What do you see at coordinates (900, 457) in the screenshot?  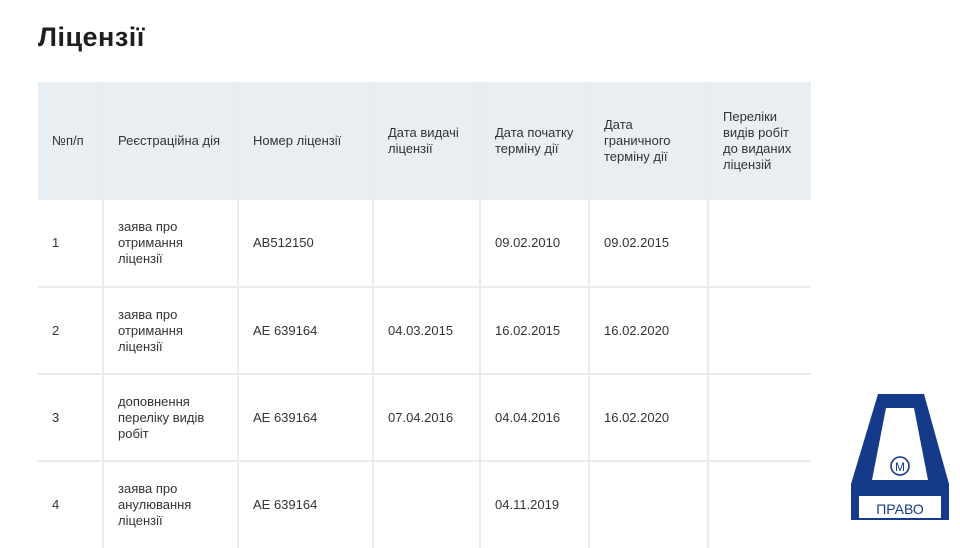 I see `pravo-logo: ПРАВО М` at bounding box center [900, 457].